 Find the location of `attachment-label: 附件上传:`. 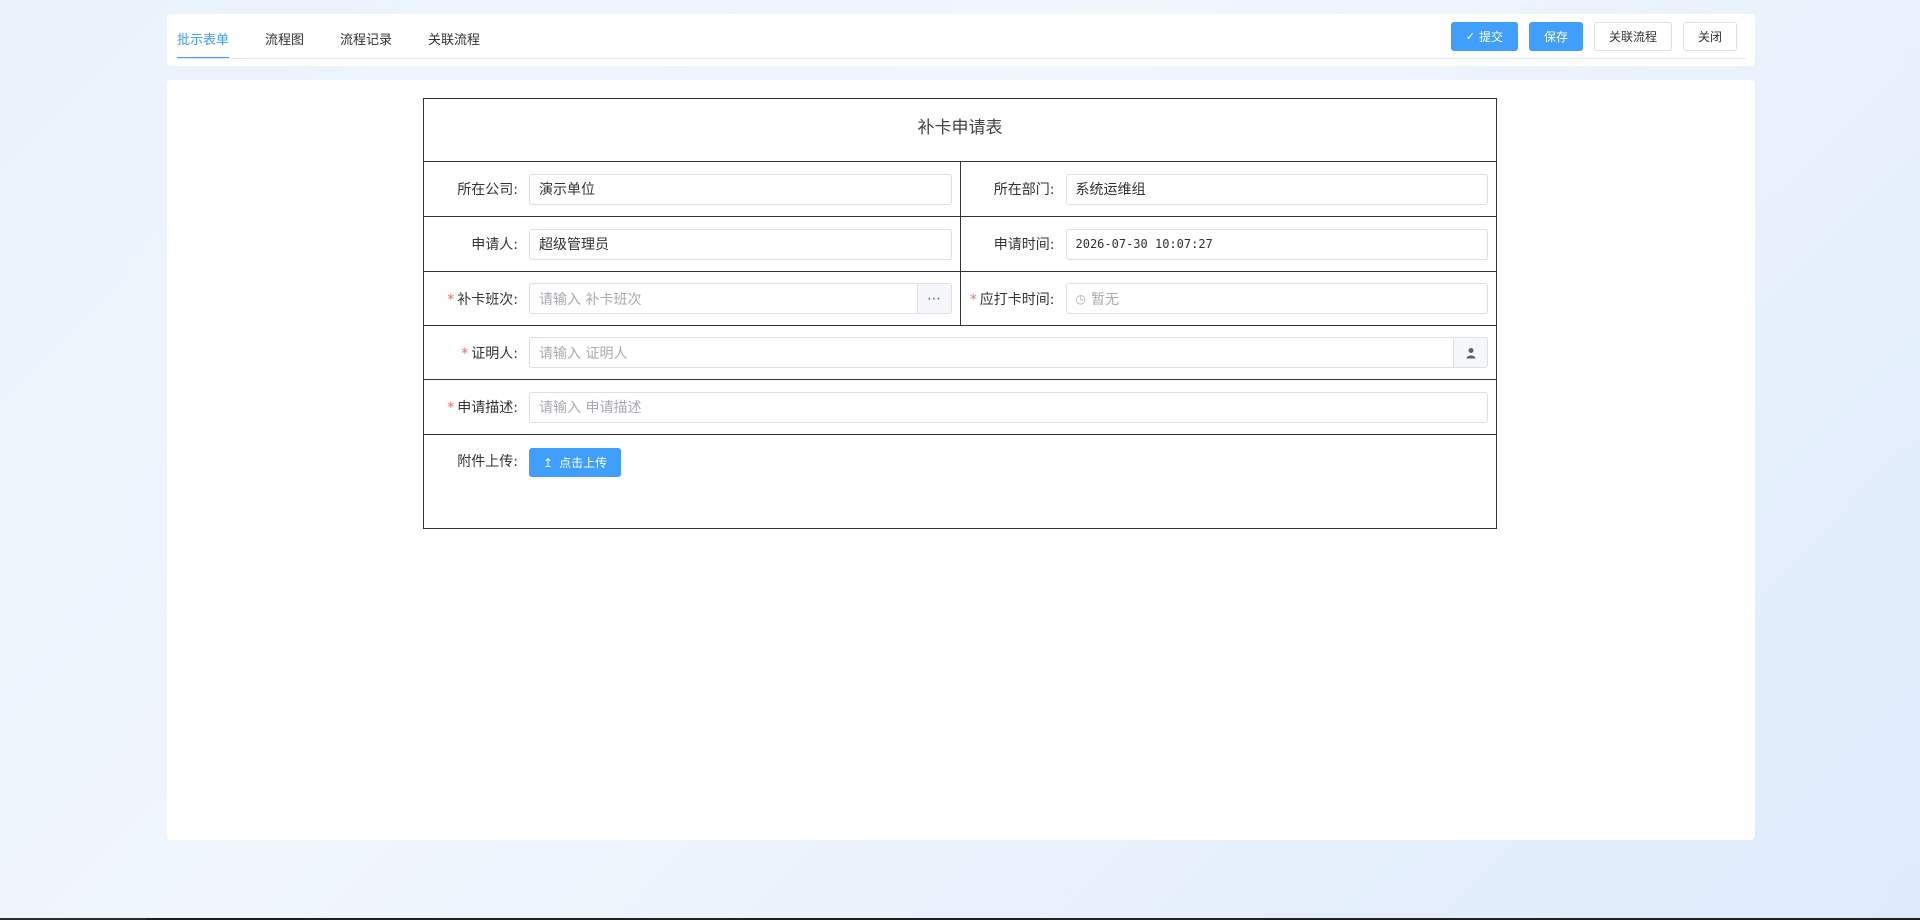

attachment-label: 附件上传: is located at coordinates (487, 462).